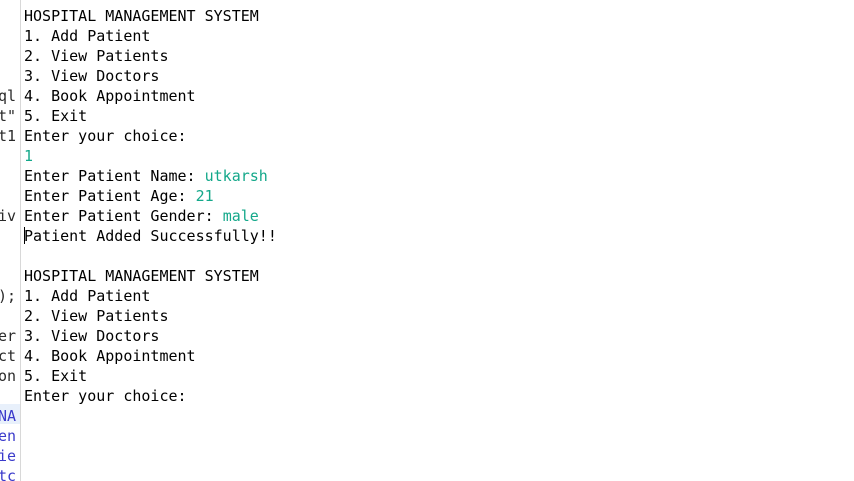 The height and width of the screenshot is (481, 854). Describe the element at coordinates (204, 196) in the screenshot. I see `console-user-input: 21` at that location.